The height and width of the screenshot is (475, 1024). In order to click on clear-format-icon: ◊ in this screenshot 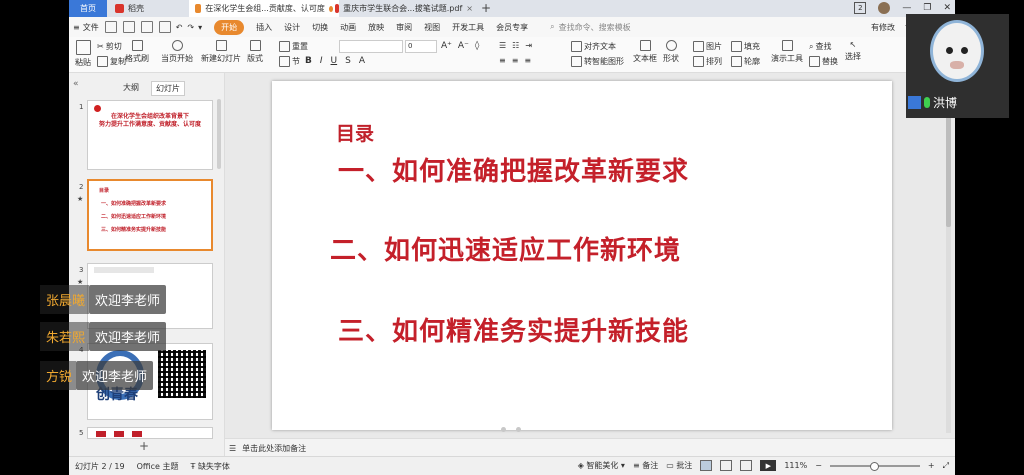, I will do `click(477, 46)`.